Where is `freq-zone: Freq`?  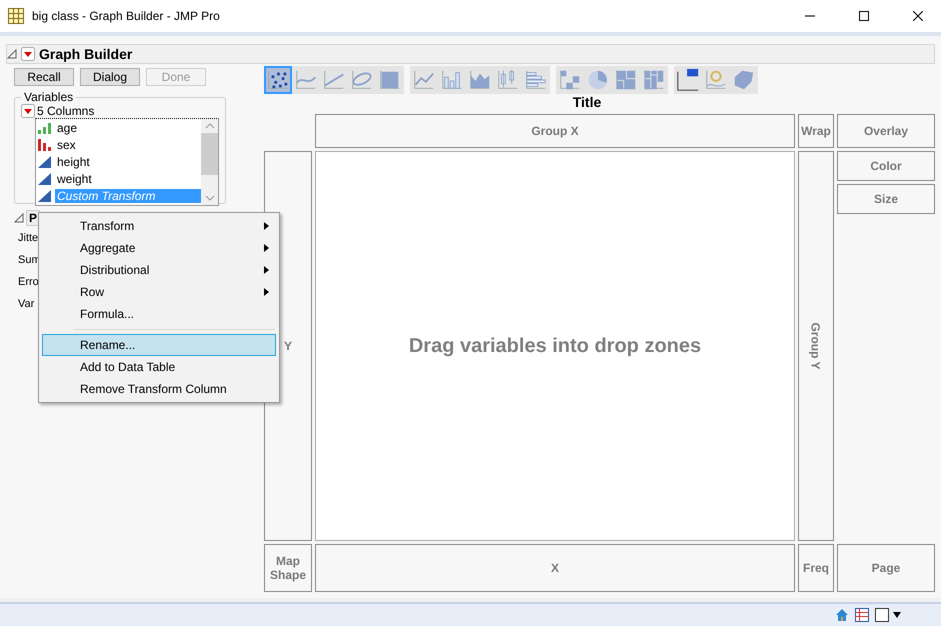 freq-zone: Freq is located at coordinates (816, 568).